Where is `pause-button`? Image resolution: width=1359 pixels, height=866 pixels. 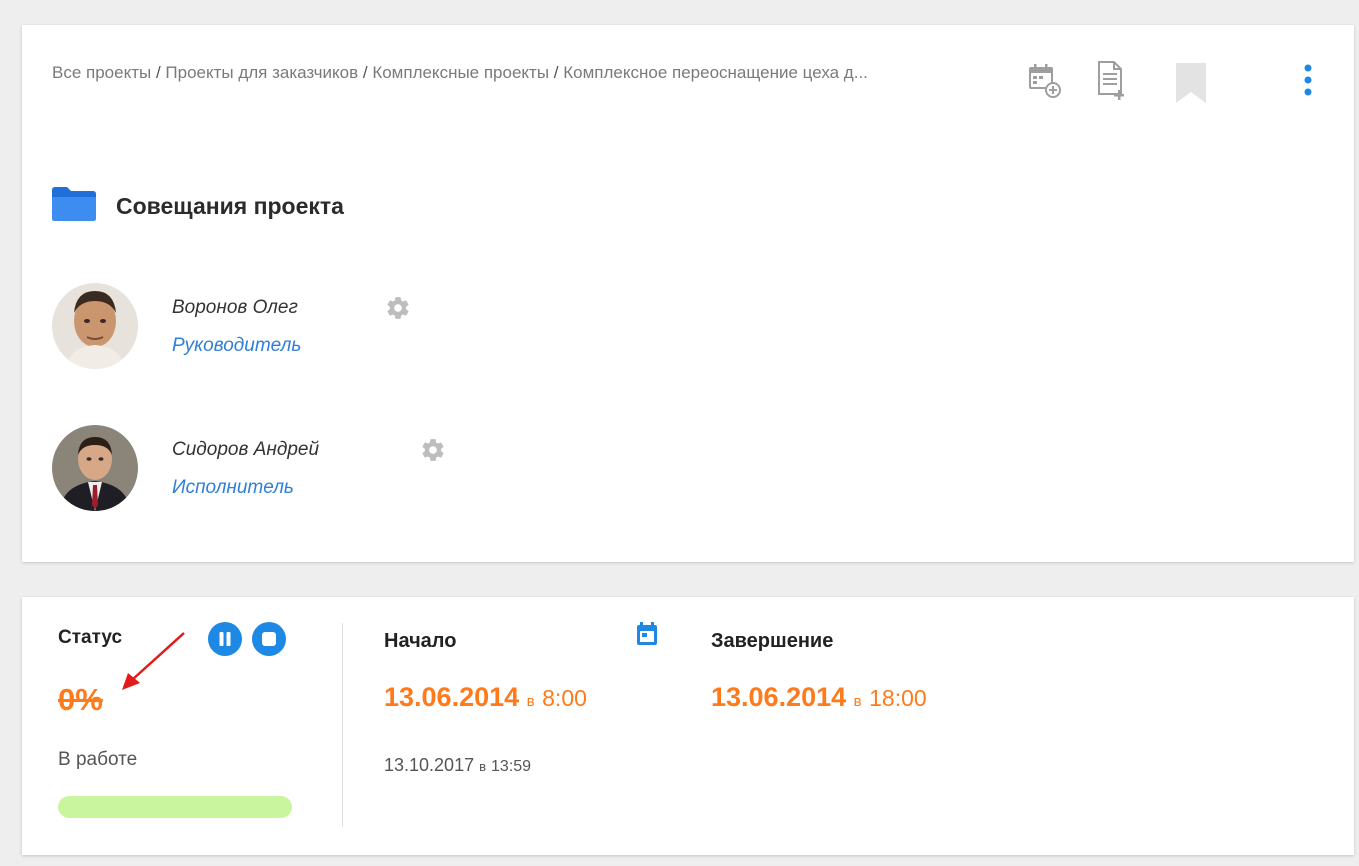
pause-button is located at coordinates (225, 639).